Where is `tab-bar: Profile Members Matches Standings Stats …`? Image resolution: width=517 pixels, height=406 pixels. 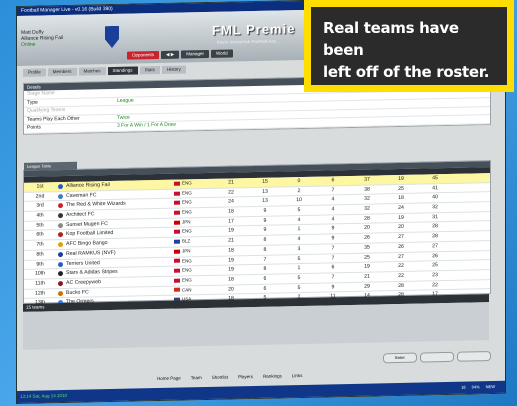 tab-bar: Profile Members Matches Standings Stats … is located at coordinates (104, 71).